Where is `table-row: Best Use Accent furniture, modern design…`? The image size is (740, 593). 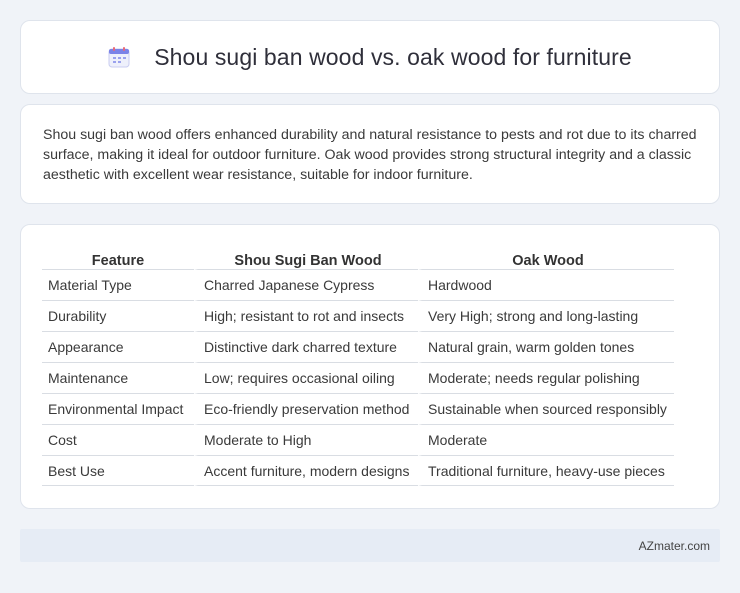 table-row: Best Use Accent furniture, modern design… is located at coordinates (358, 470).